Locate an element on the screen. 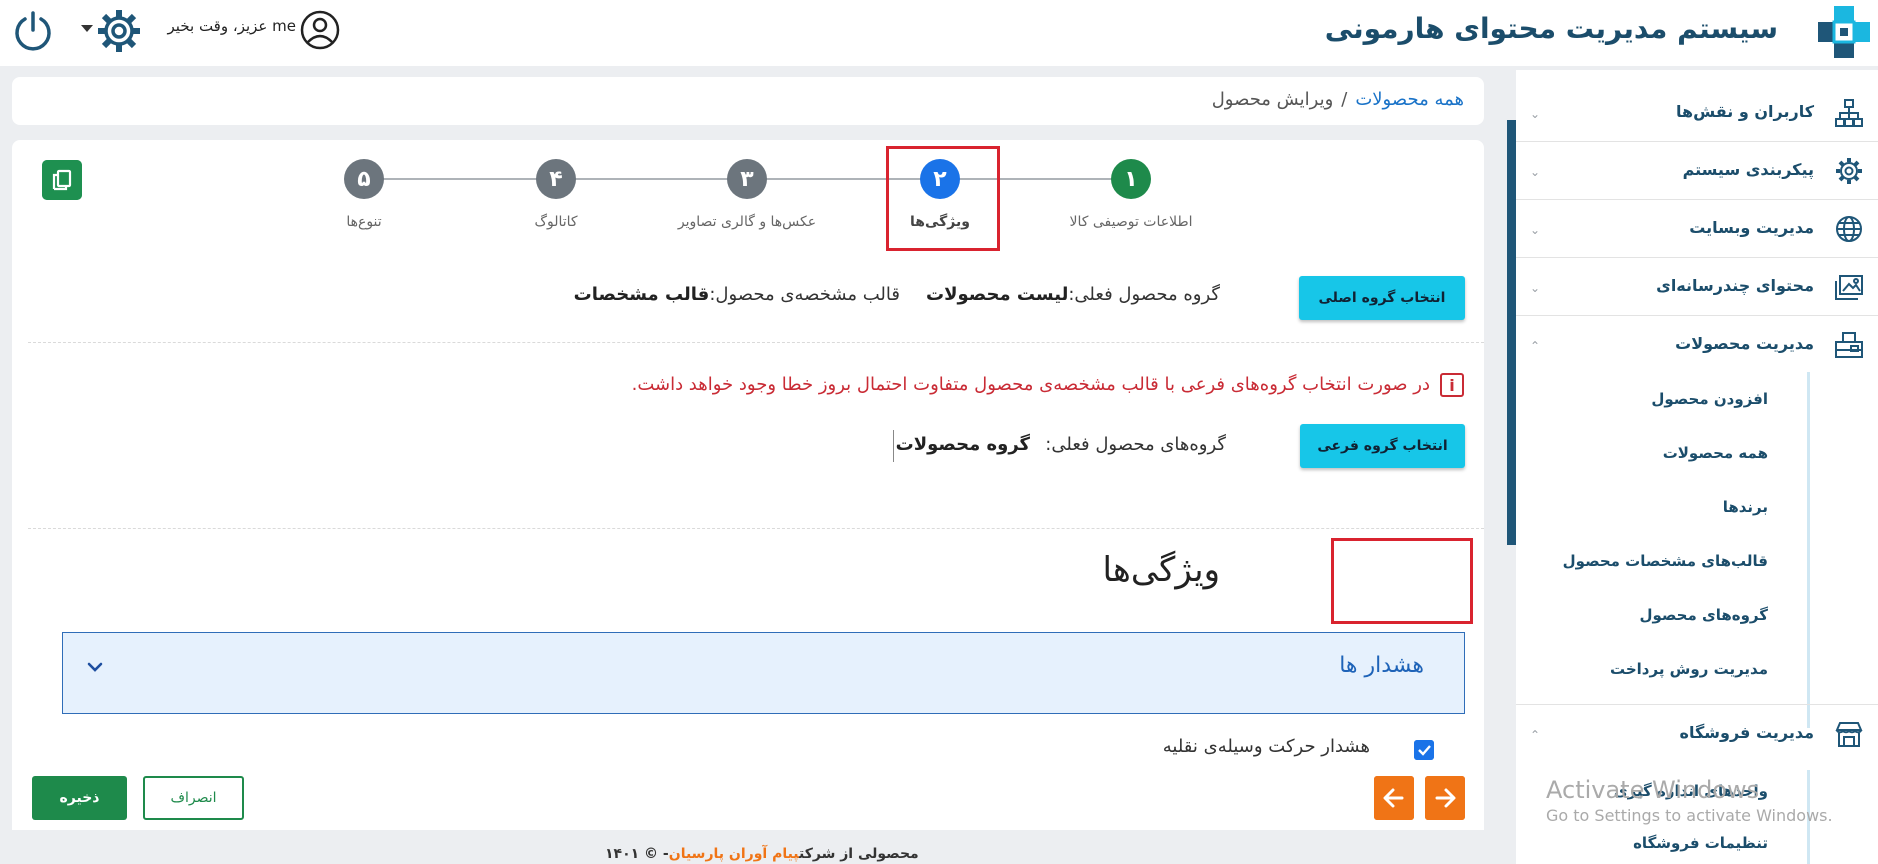  store-icon is located at coordinates (1849, 734).